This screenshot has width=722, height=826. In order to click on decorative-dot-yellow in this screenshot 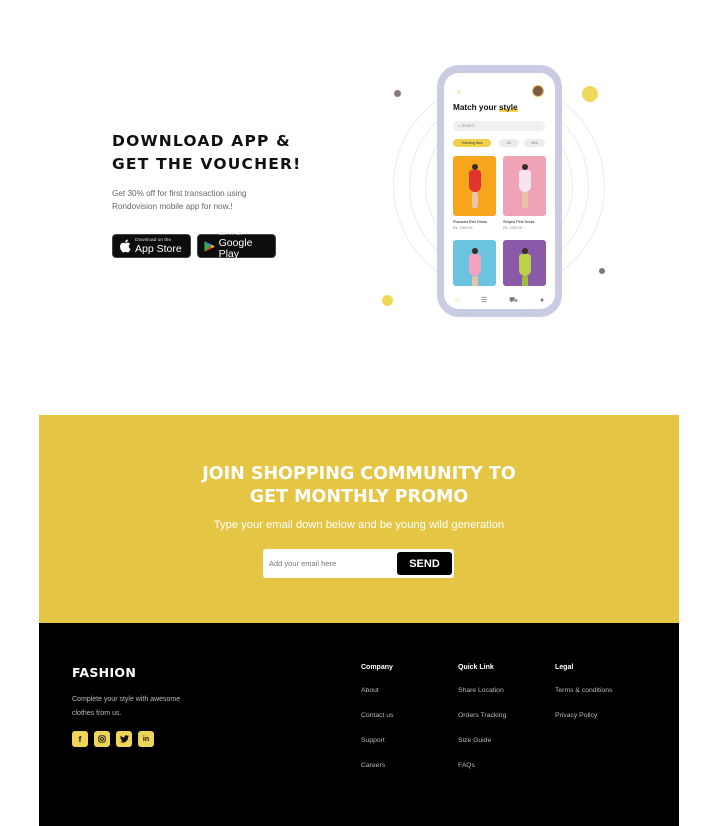, I will do `click(387, 300)`.